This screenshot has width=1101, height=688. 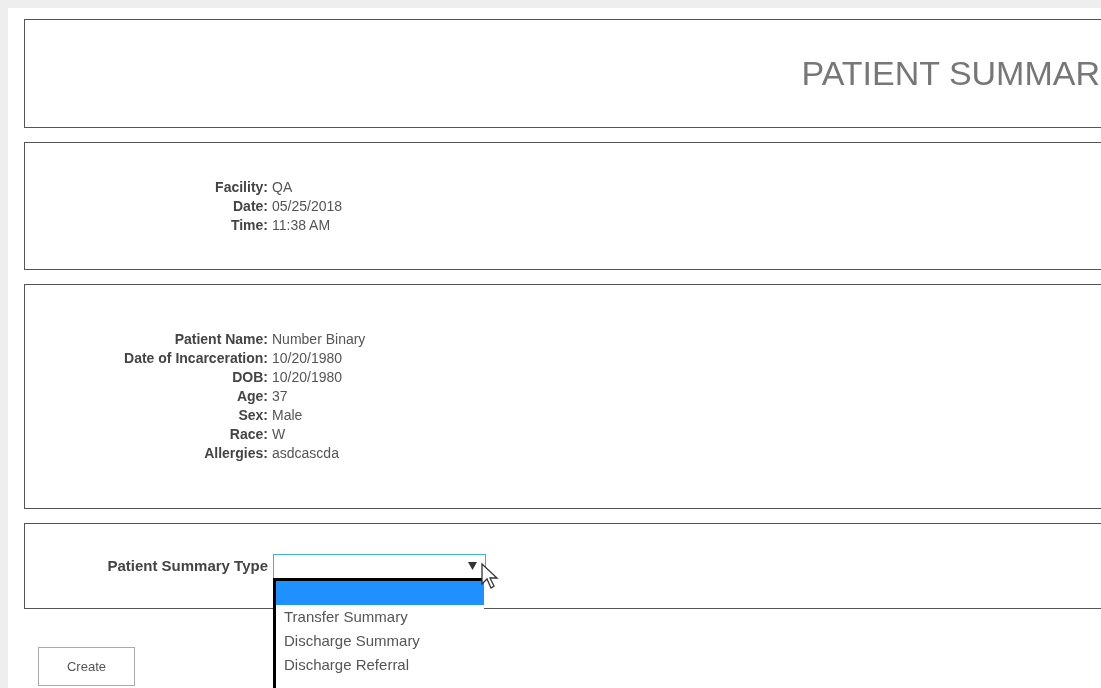 I want to click on field-value: W, so click(x=279, y=434).